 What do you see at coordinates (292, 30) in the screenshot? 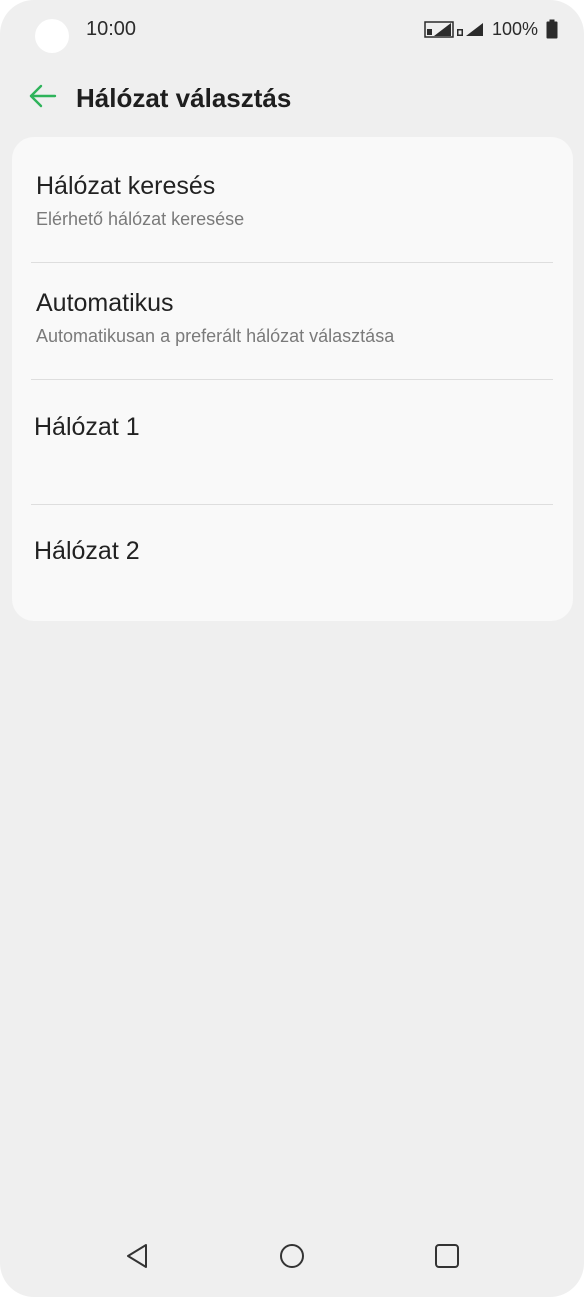
I see `status-bar: 10:00 100%` at bounding box center [292, 30].